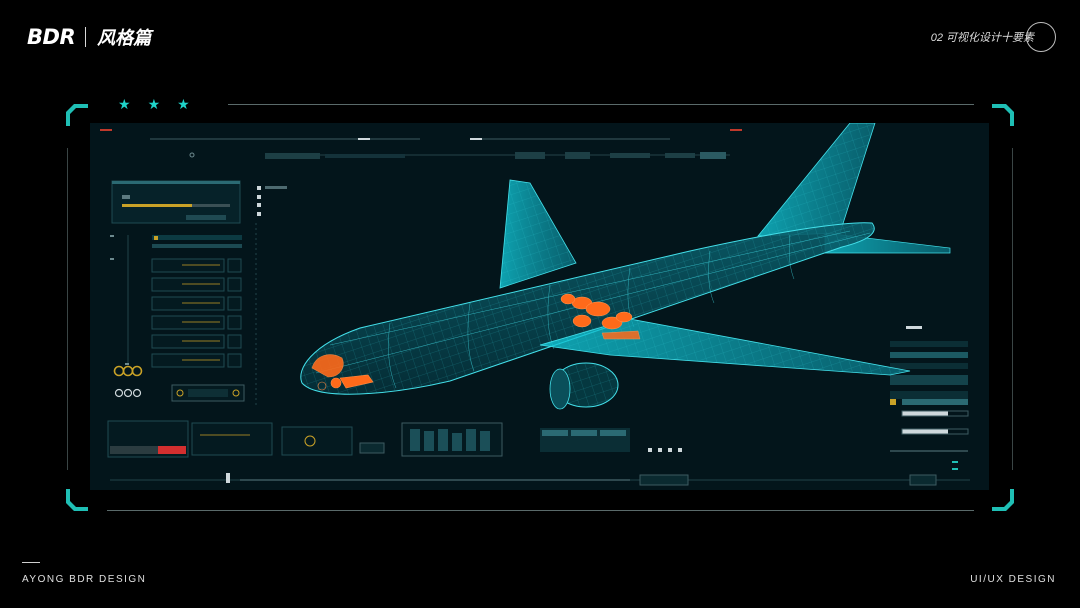 The image size is (1080, 608). What do you see at coordinates (1003, 500) in the screenshot?
I see `frame-corner-bottom-right` at bounding box center [1003, 500].